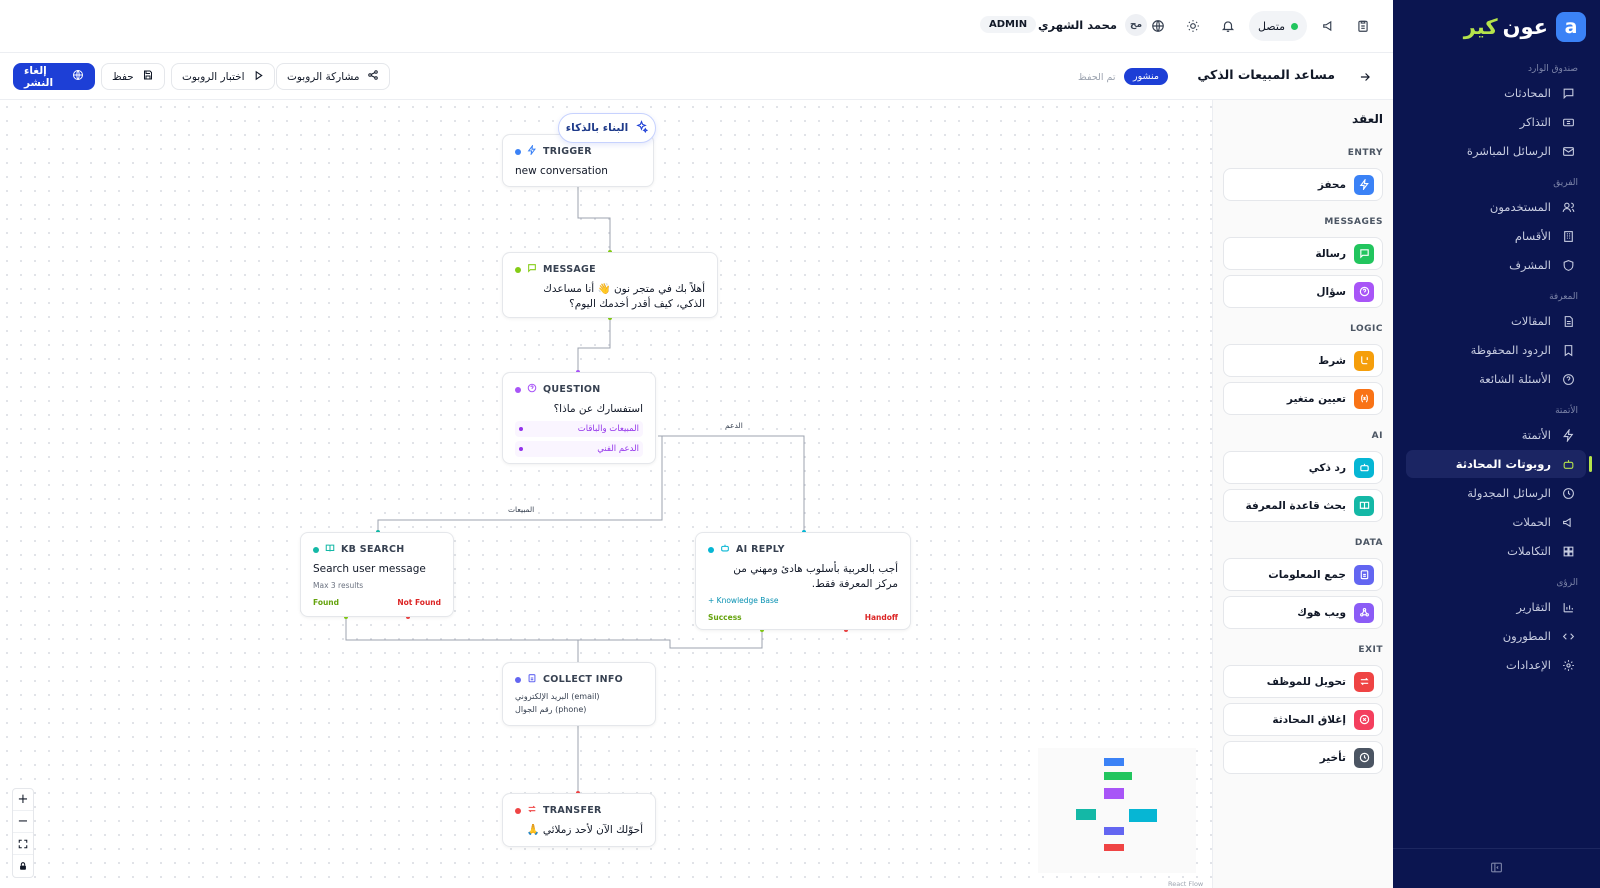 The height and width of the screenshot is (888, 1600). What do you see at coordinates (803, 549) in the screenshot?
I see `node-header: AI REPLY` at bounding box center [803, 549].